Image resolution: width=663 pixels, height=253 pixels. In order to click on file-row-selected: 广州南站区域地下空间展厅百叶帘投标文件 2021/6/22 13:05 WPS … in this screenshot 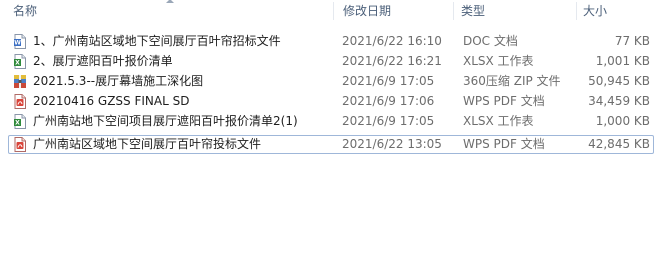, I will do `click(331, 144)`.